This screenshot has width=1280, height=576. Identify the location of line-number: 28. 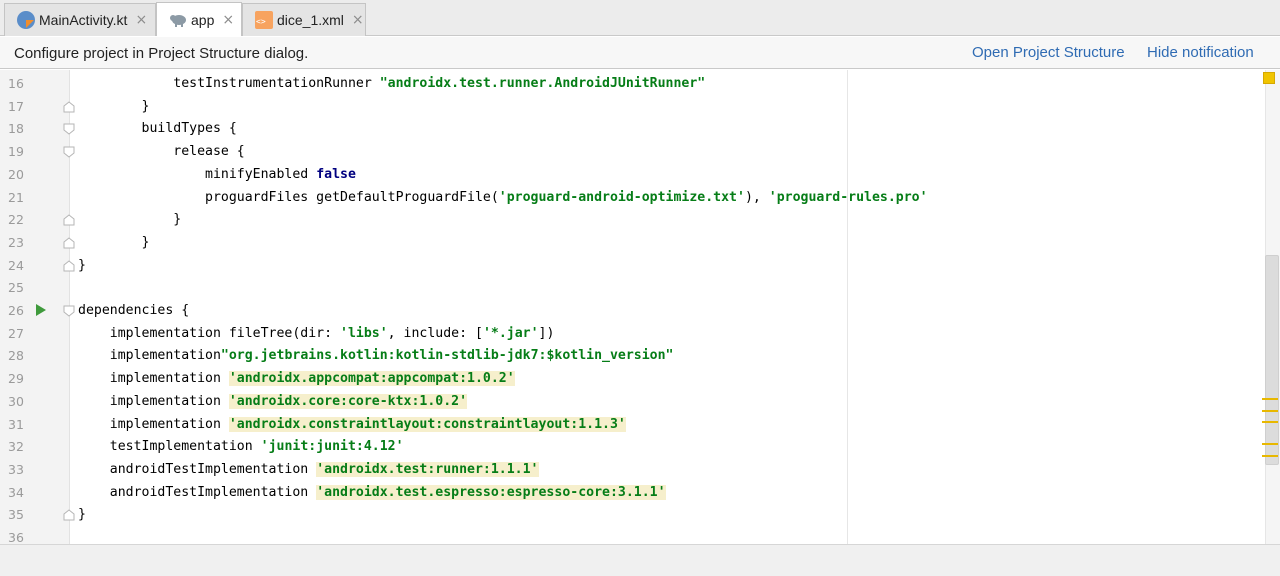
(16, 356).